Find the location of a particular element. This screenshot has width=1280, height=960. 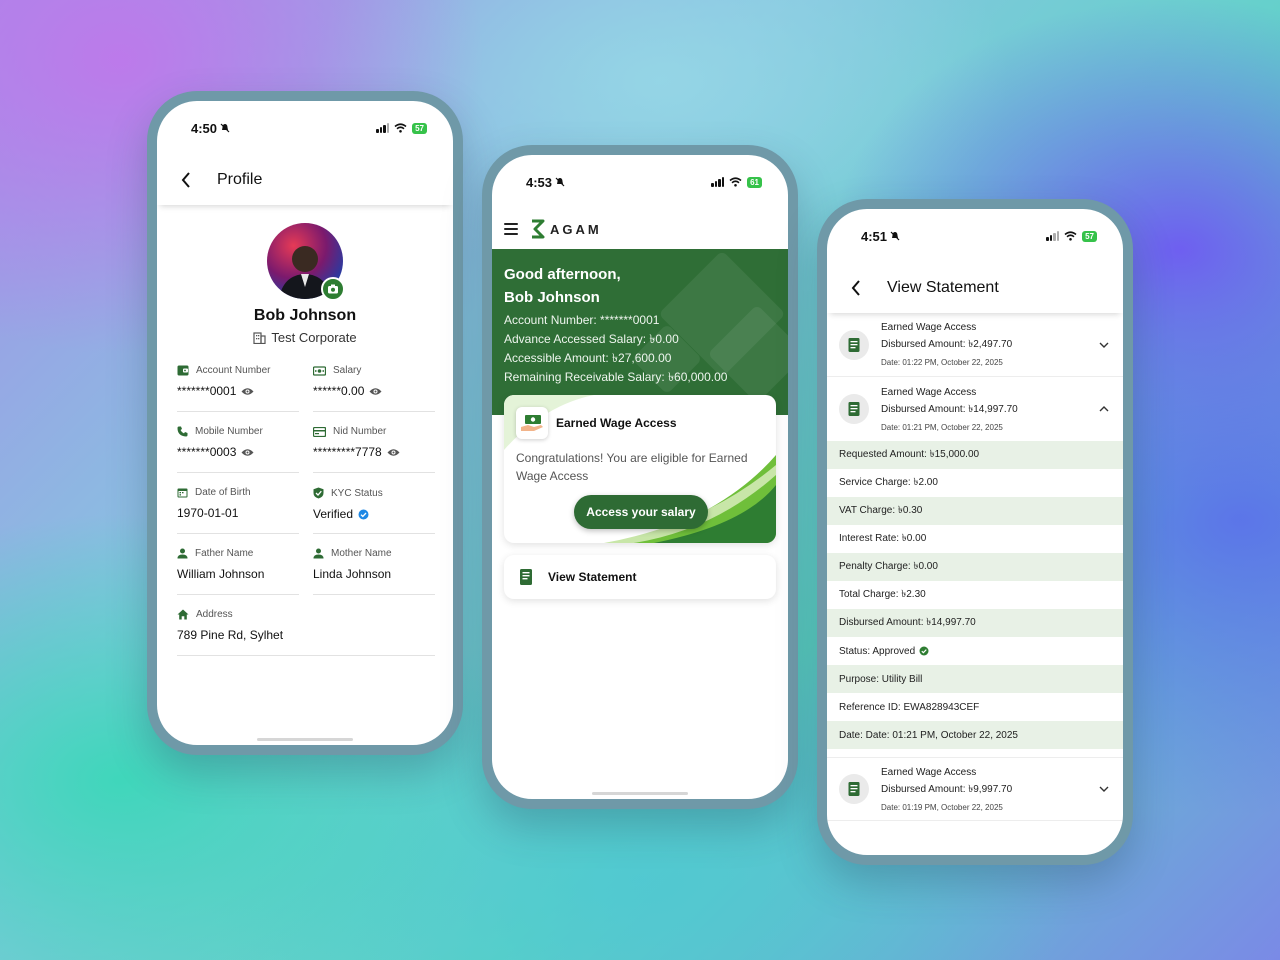

shield-check-icon is located at coordinates (318, 493).